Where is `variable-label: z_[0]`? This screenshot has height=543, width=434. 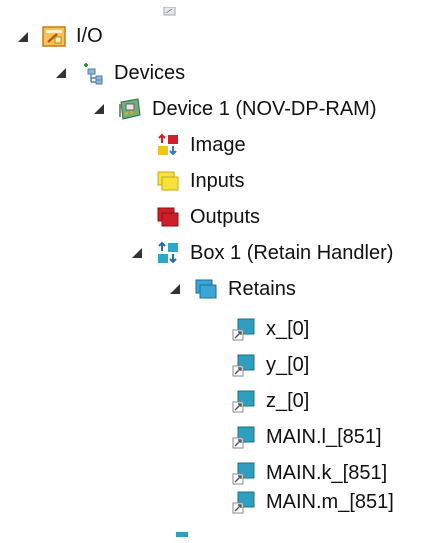 variable-label: z_[0] is located at coordinates (288, 401).